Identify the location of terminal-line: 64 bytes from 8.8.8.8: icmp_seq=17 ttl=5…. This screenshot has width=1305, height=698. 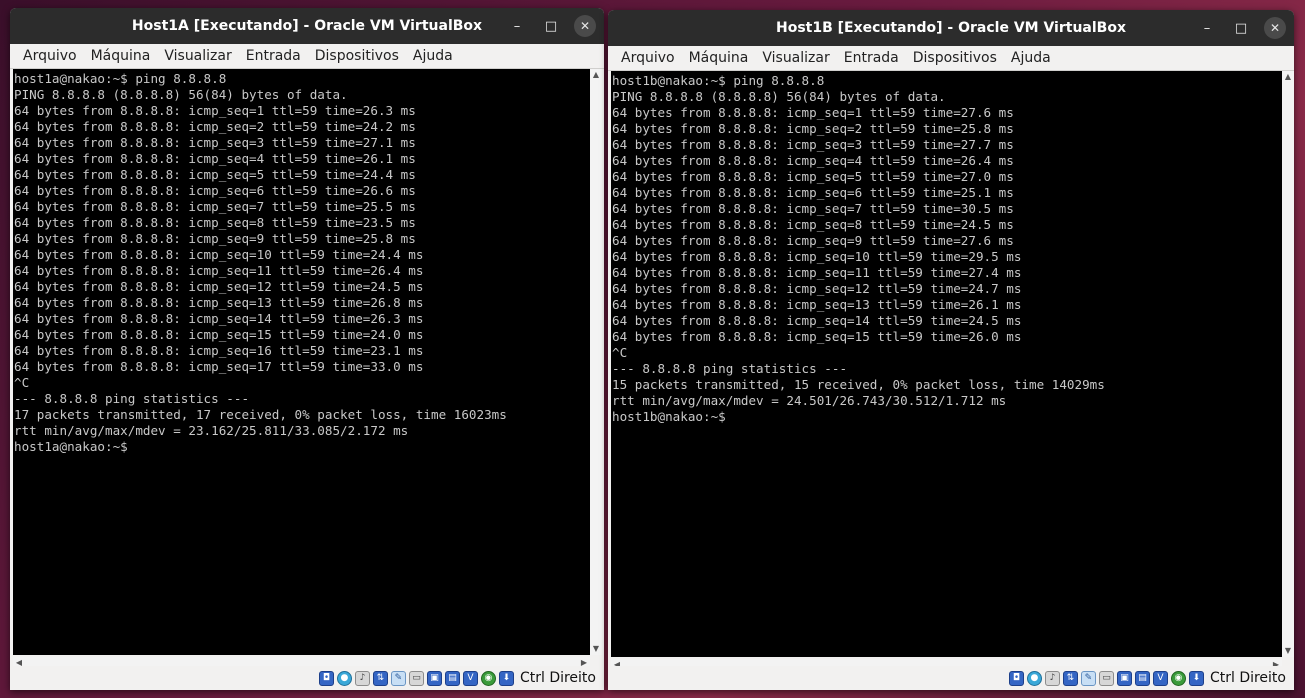
(219, 366).